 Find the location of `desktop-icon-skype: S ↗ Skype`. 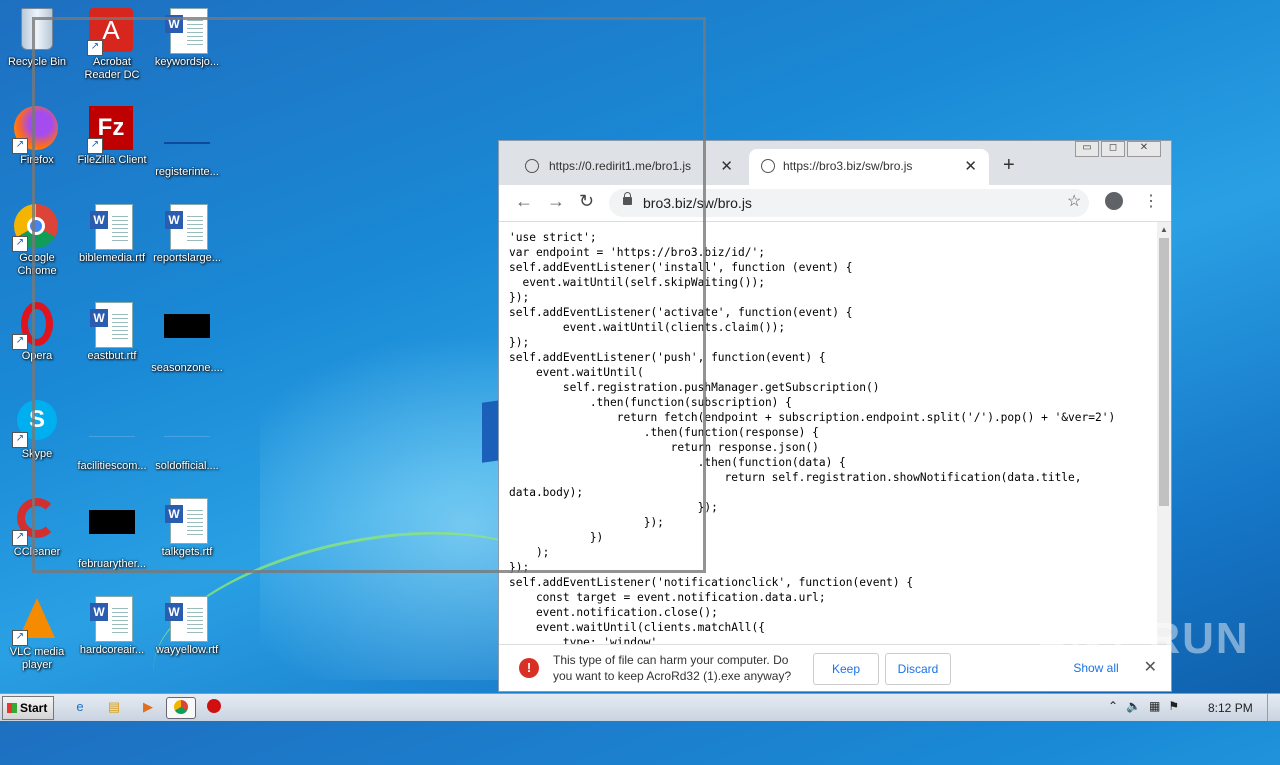

desktop-icon-skype: S ↗ Skype is located at coordinates (37, 430).